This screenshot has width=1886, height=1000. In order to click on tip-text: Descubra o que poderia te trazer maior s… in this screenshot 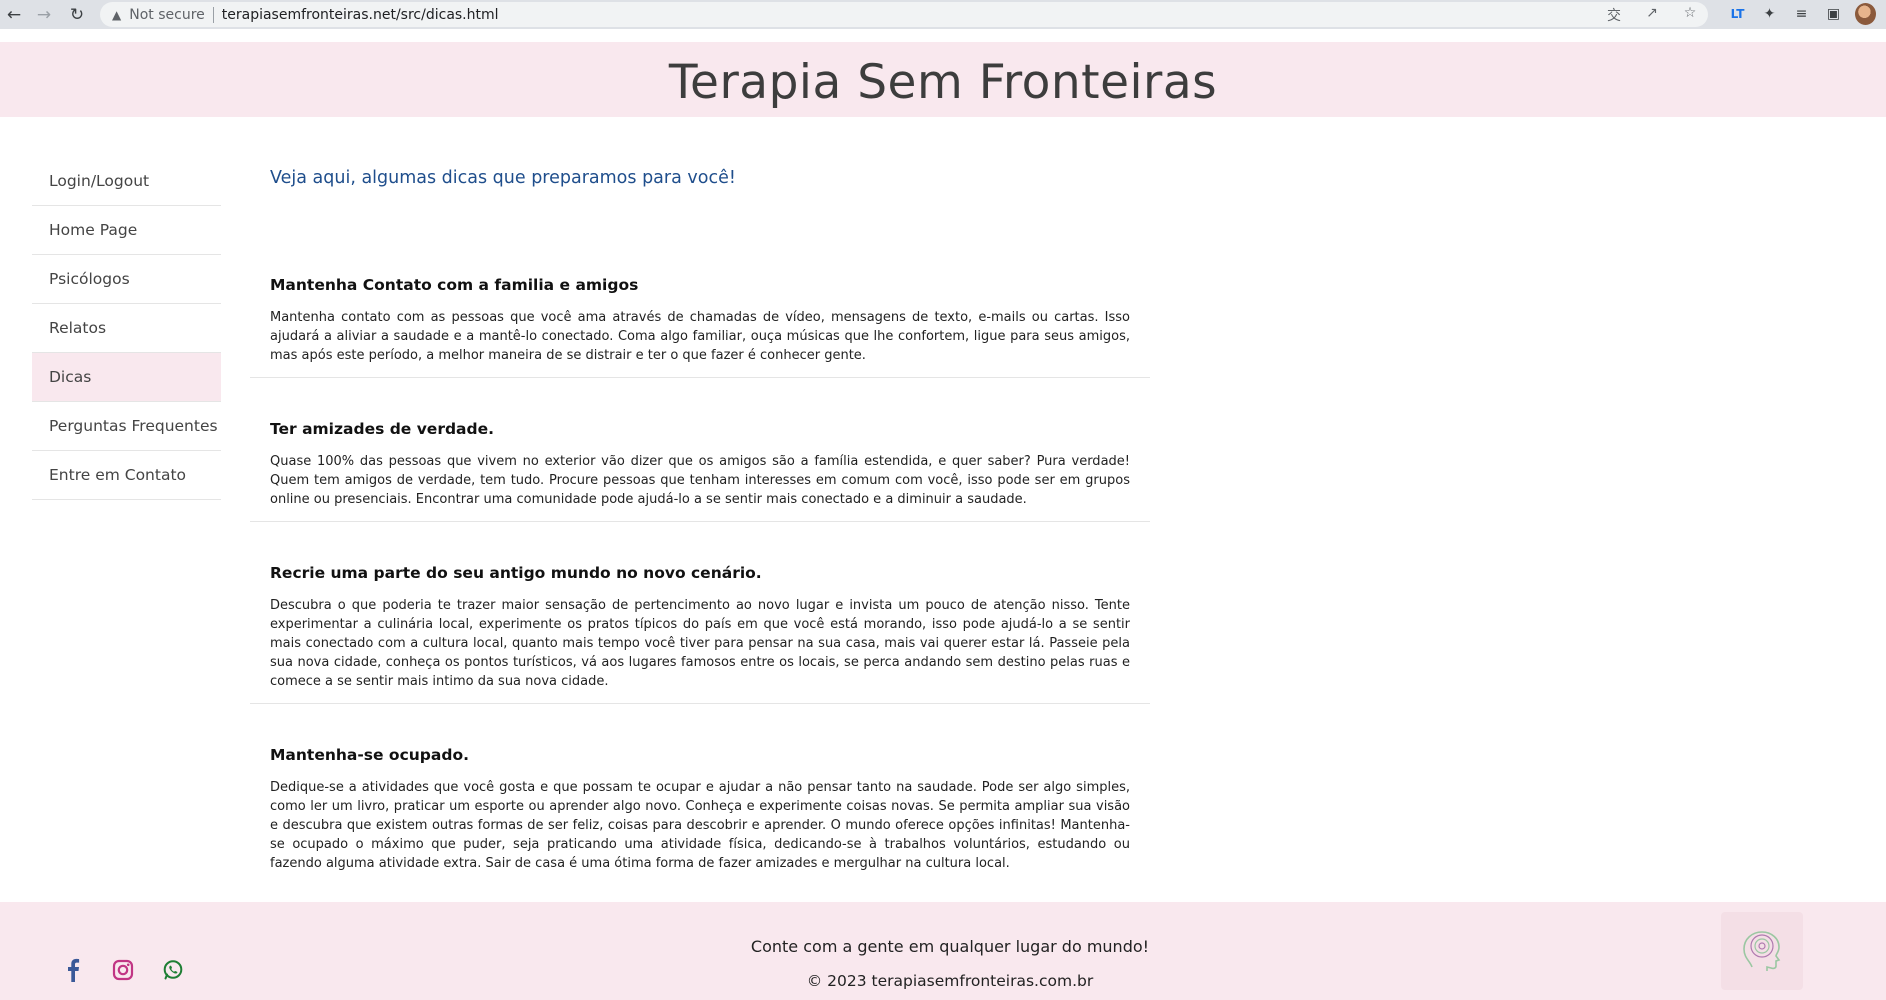, I will do `click(700, 643)`.